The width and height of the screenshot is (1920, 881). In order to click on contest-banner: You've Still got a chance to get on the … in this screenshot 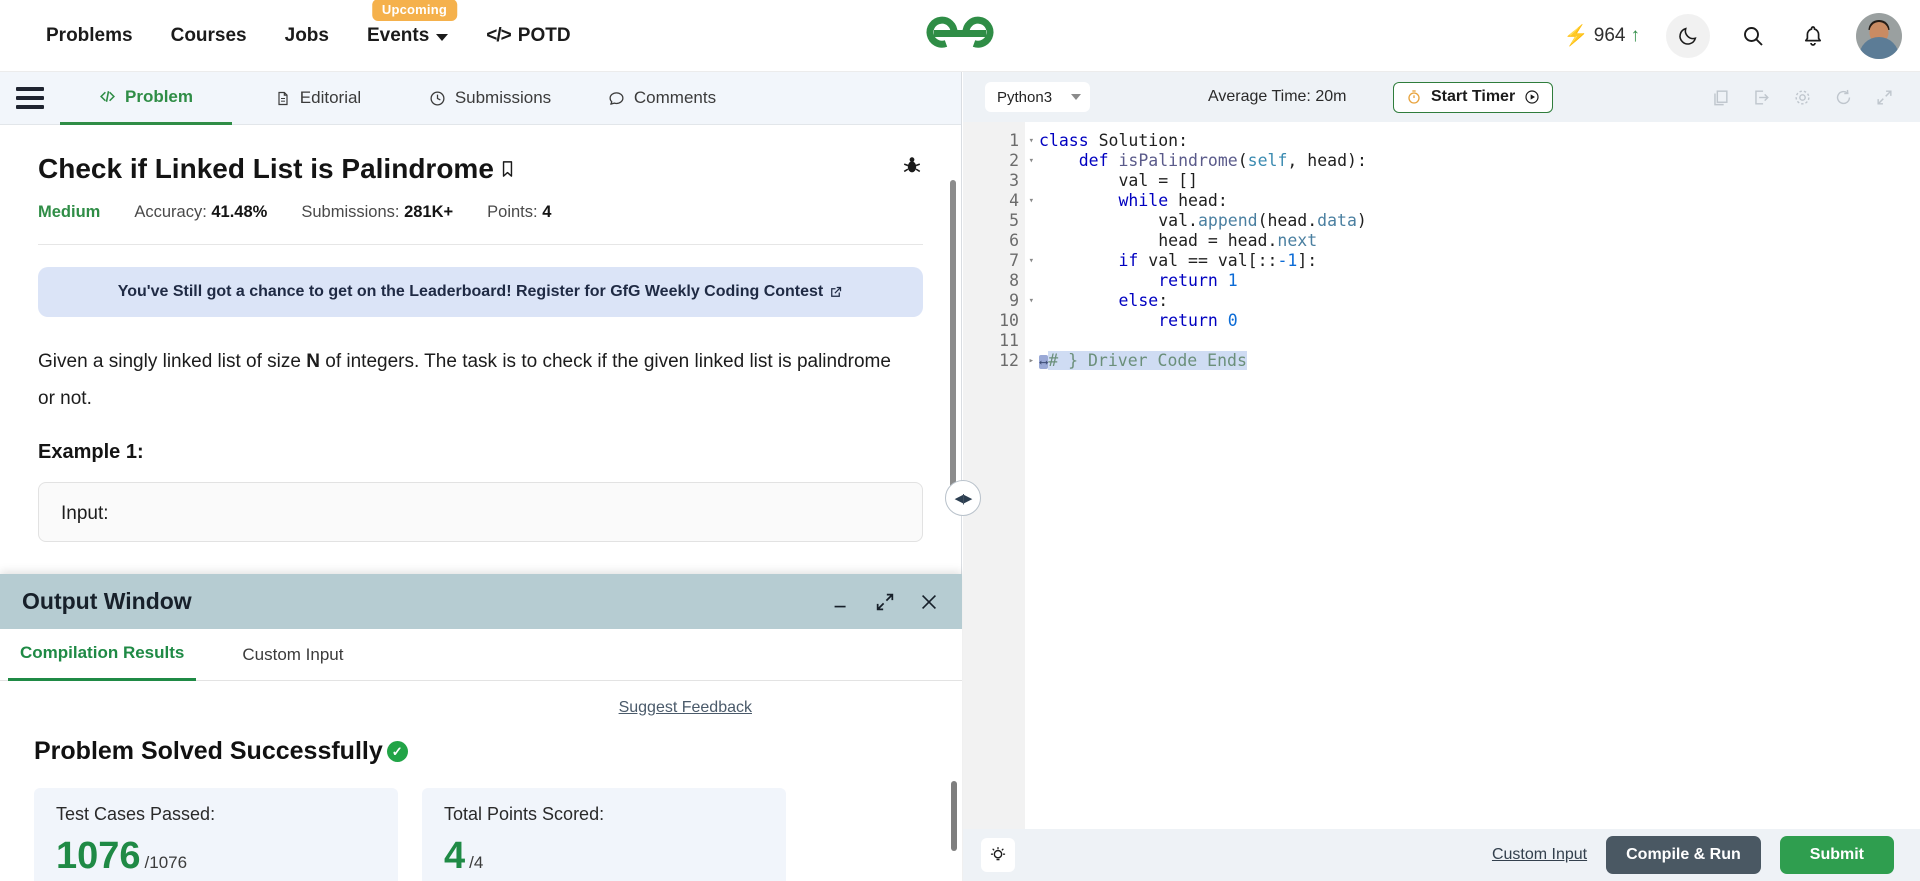, I will do `click(480, 292)`.